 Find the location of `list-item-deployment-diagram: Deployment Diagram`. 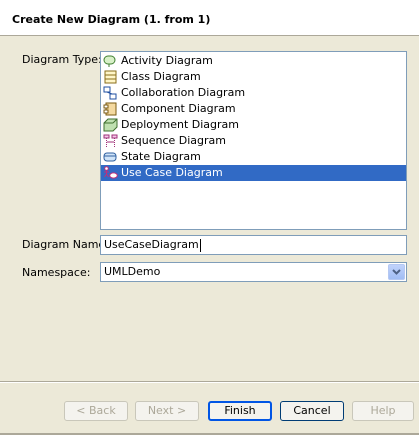

list-item-deployment-diagram: Deployment Diagram is located at coordinates (253, 125).